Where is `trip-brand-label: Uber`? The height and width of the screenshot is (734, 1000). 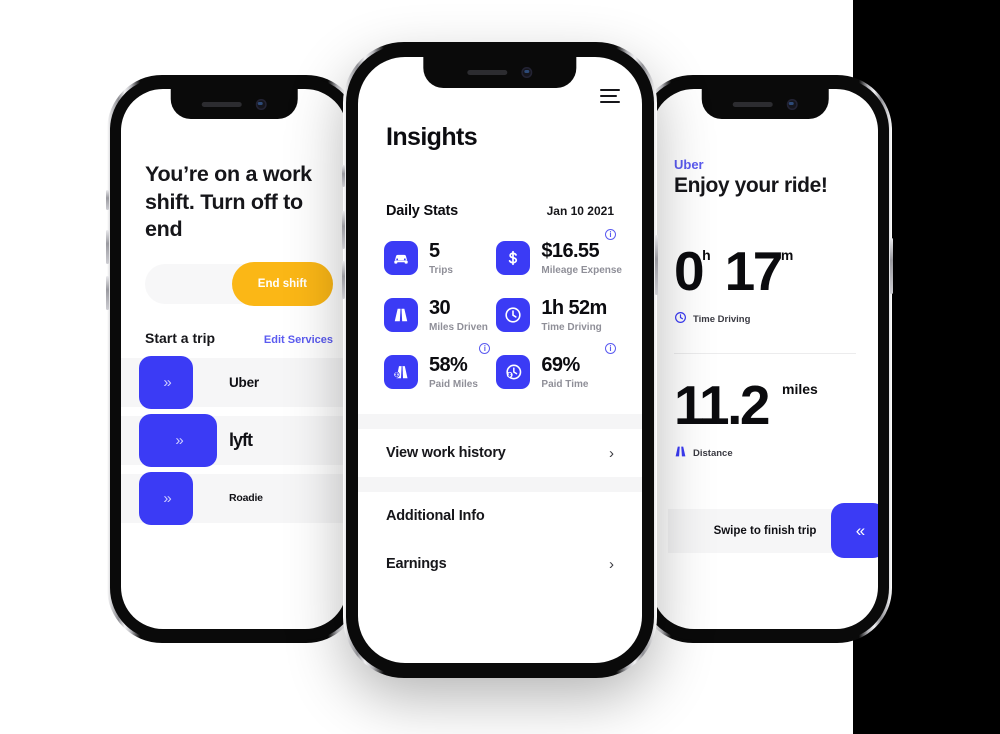
trip-brand-label: Uber is located at coordinates (689, 164).